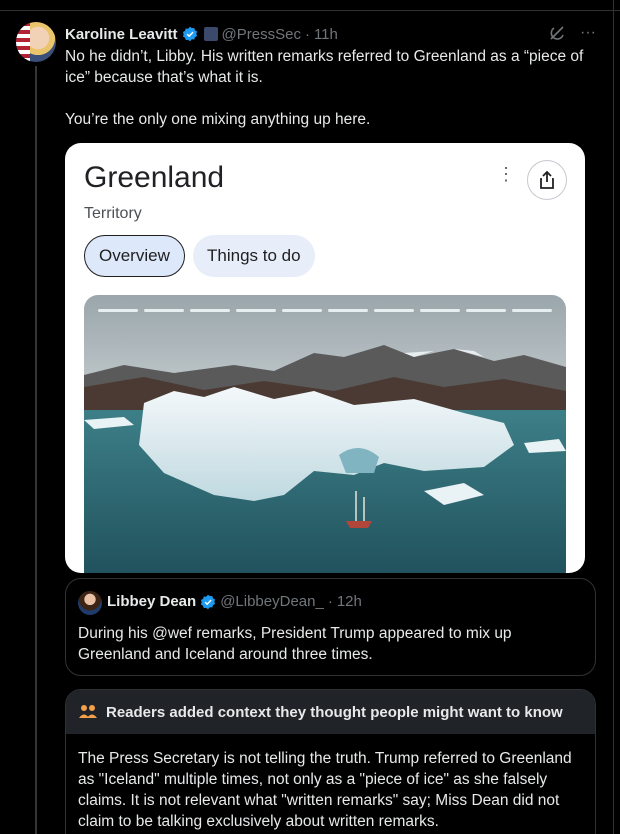 This screenshot has width=620, height=834. What do you see at coordinates (121, 34) in the screenshot?
I see `author-name: Karoline Leavitt` at bounding box center [121, 34].